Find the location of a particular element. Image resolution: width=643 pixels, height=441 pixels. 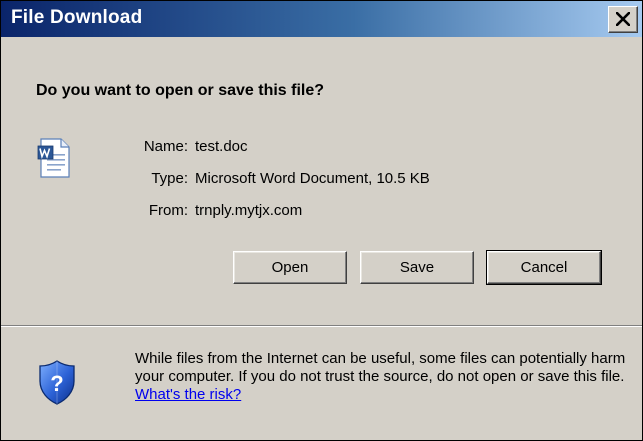

close-icon is located at coordinates (623, 19).